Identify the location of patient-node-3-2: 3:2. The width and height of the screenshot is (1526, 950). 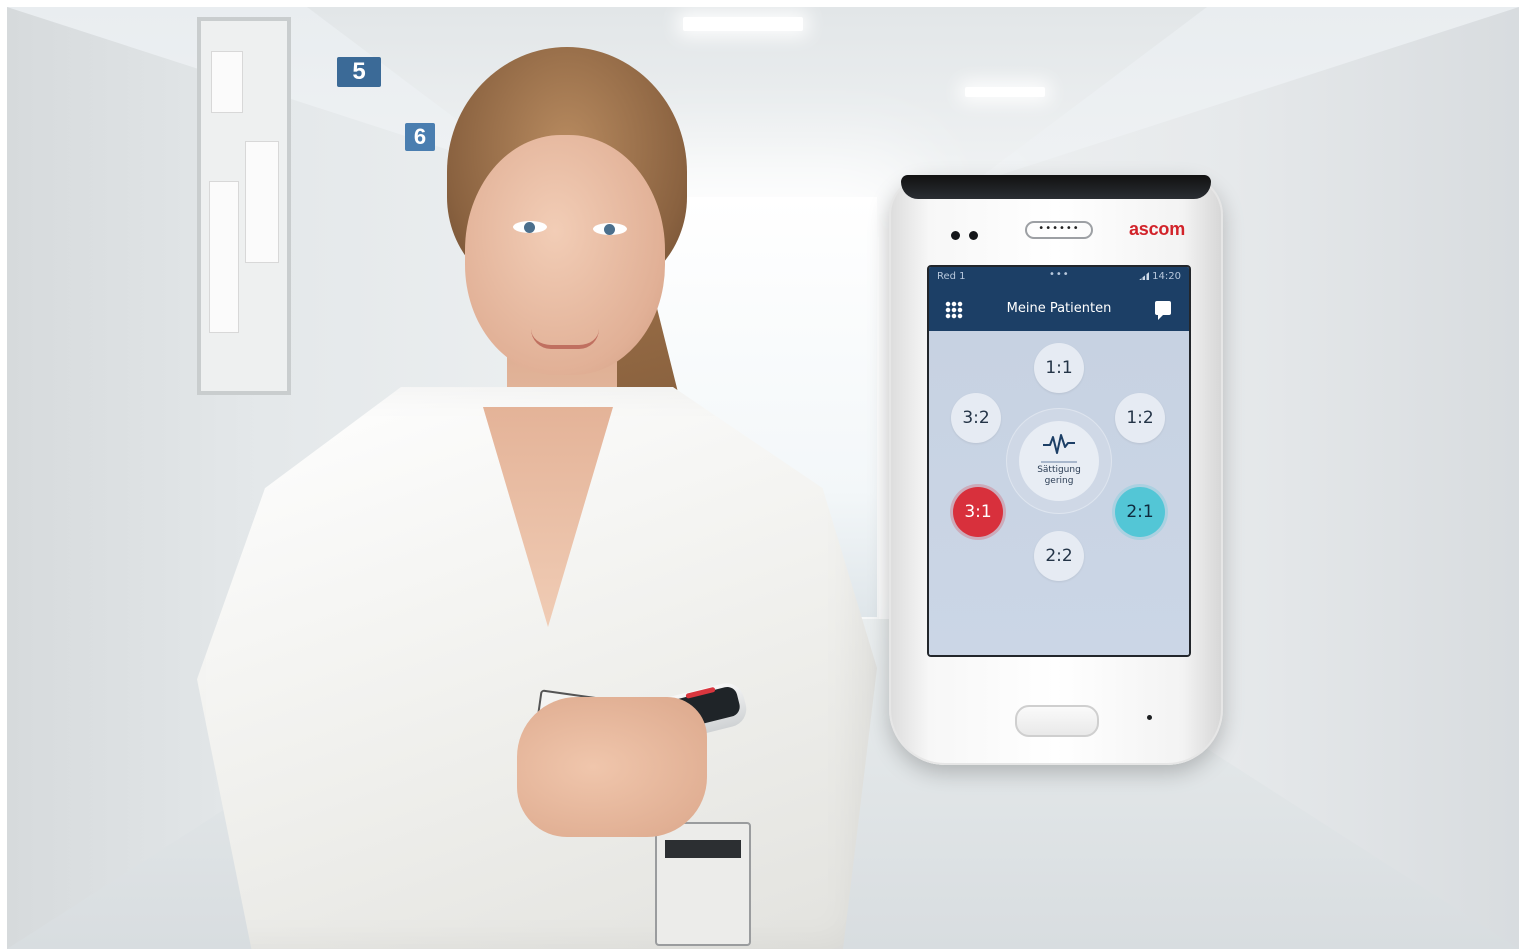
(976, 418).